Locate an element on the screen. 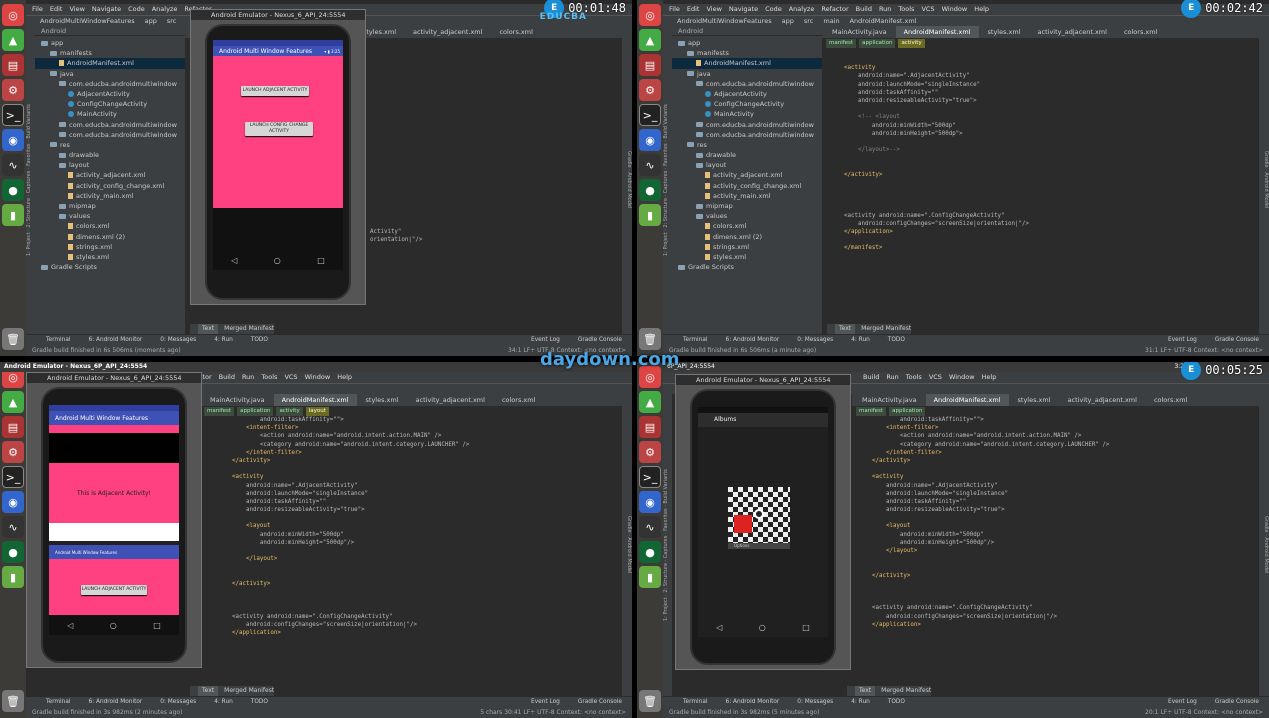 The image size is (1269, 718). tree-item: dimens.xml (2) is located at coordinates (747, 237).